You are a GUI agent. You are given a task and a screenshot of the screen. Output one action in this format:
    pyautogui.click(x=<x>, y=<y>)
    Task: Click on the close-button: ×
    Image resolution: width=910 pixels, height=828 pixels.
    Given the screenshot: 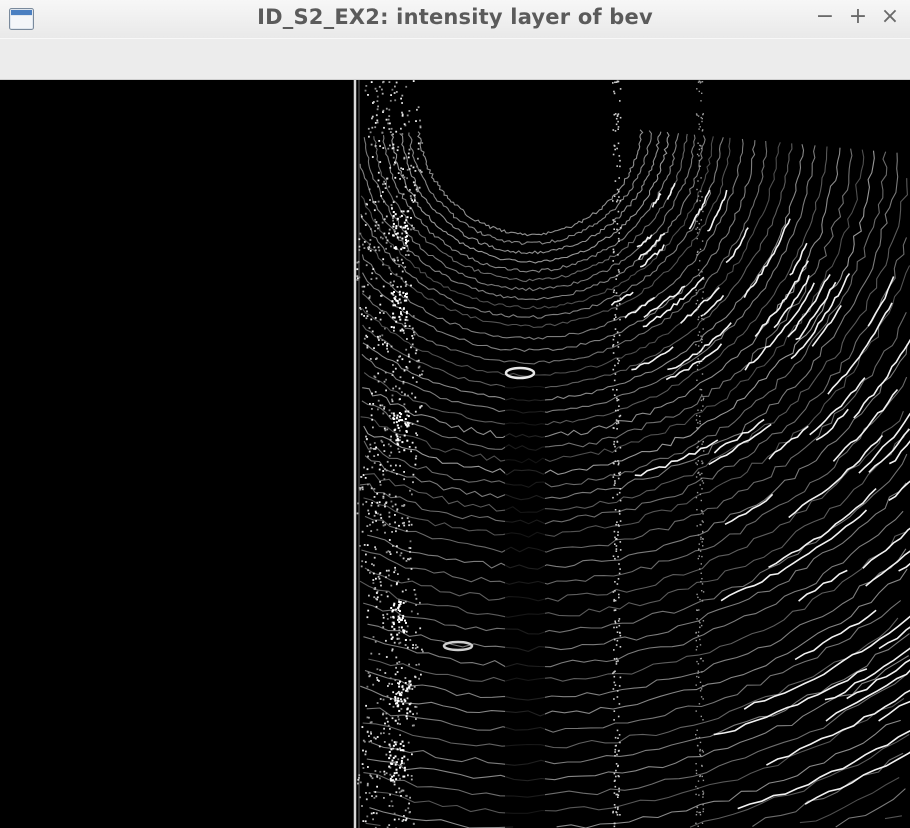 What is the action you would take?
    pyautogui.click(x=890, y=17)
    